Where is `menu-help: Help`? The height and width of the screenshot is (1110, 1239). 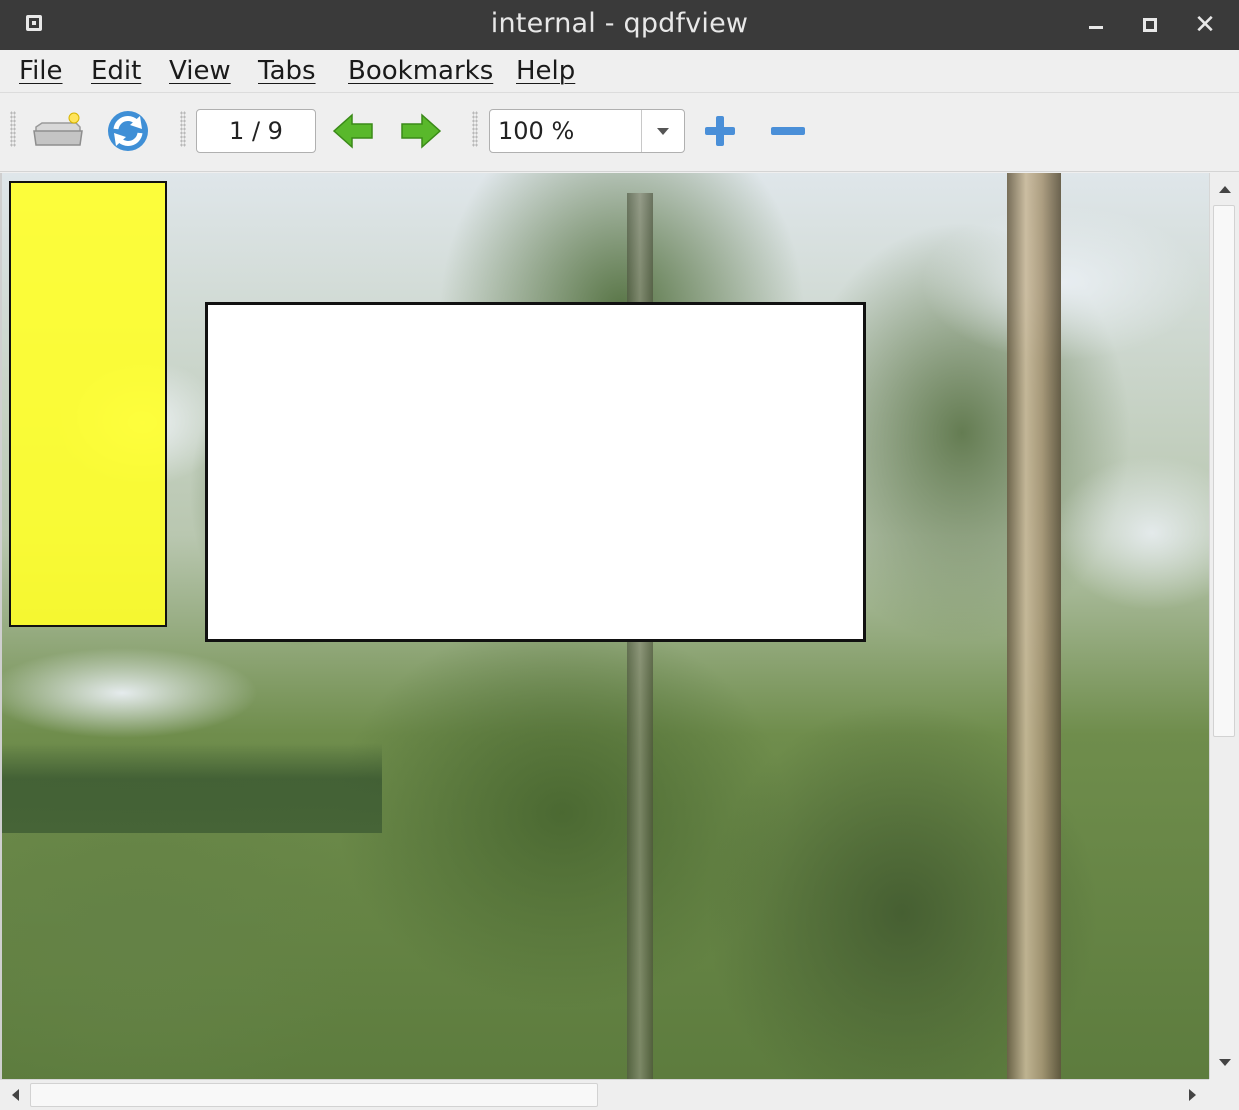 menu-help: Help is located at coordinates (545, 71).